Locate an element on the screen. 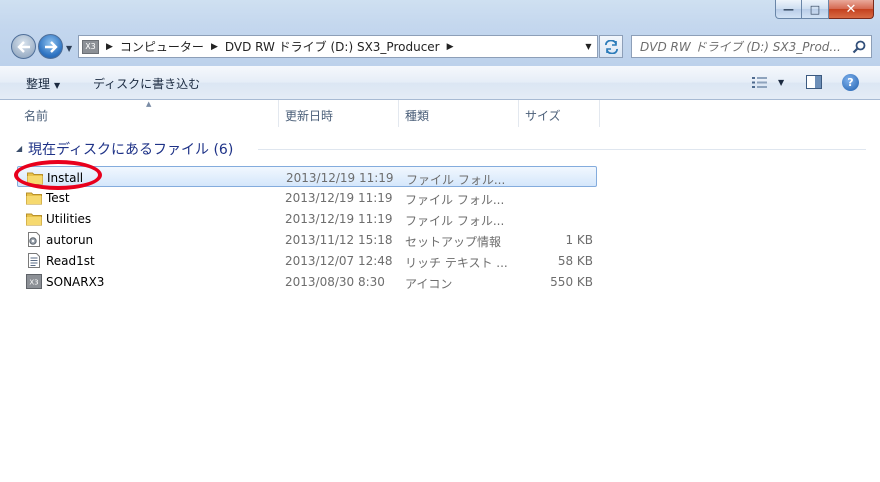  file-size: 58 KB is located at coordinates (575, 261).